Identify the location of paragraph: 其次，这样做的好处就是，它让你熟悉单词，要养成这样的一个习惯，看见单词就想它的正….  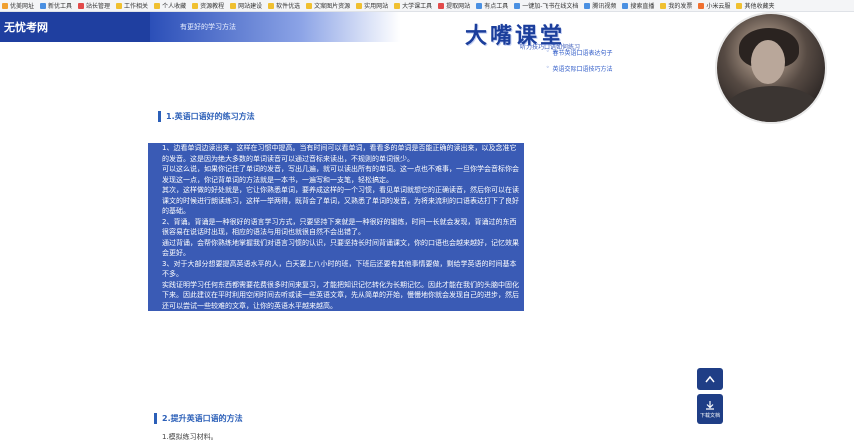
(336, 201).